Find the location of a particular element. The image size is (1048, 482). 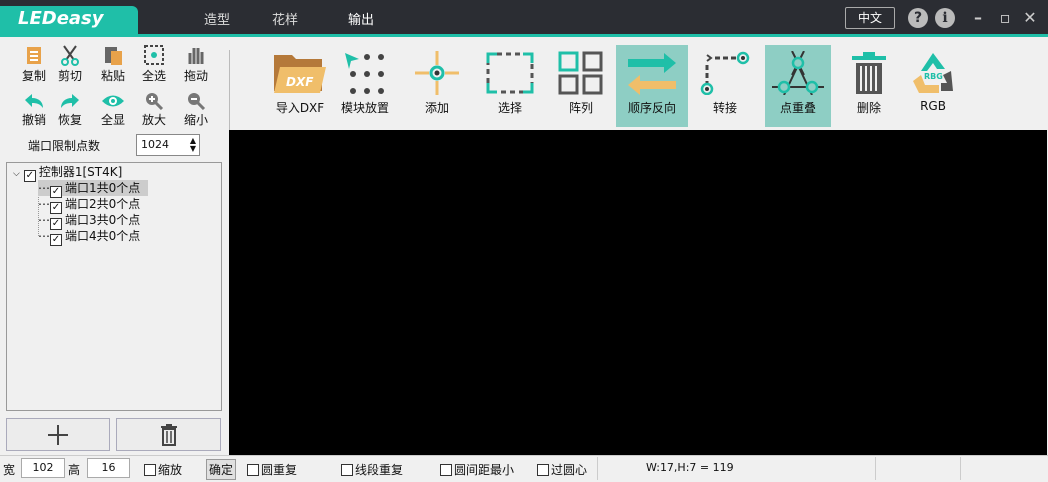

eye-icon is located at coordinates (113, 101).